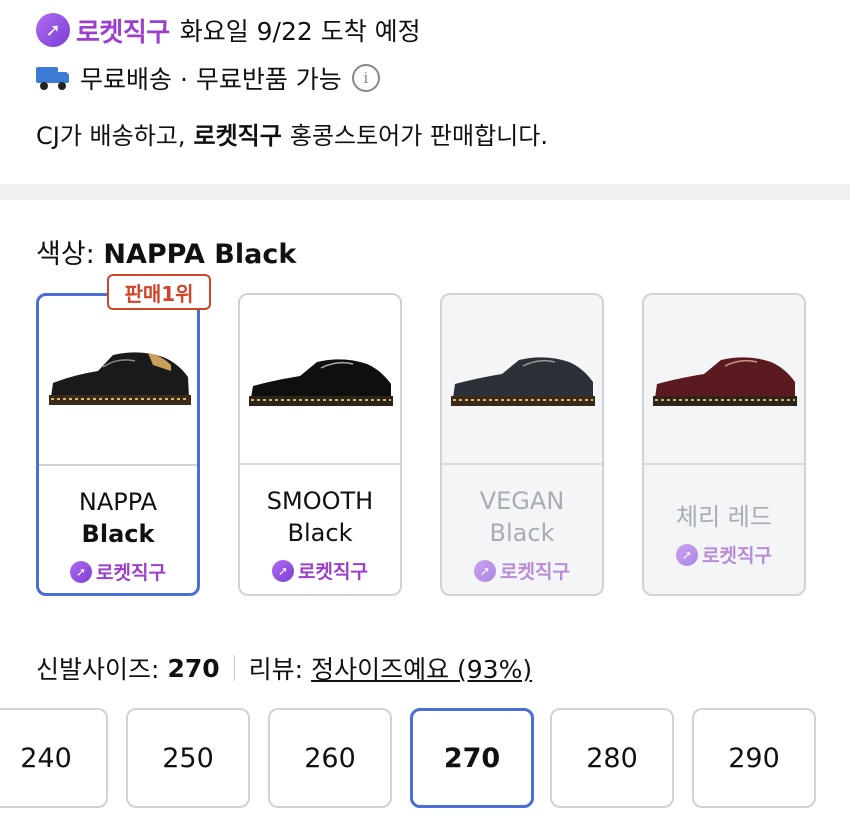  Describe the element at coordinates (330, 758) in the screenshot. I see `size-option-260: 260` at that location.